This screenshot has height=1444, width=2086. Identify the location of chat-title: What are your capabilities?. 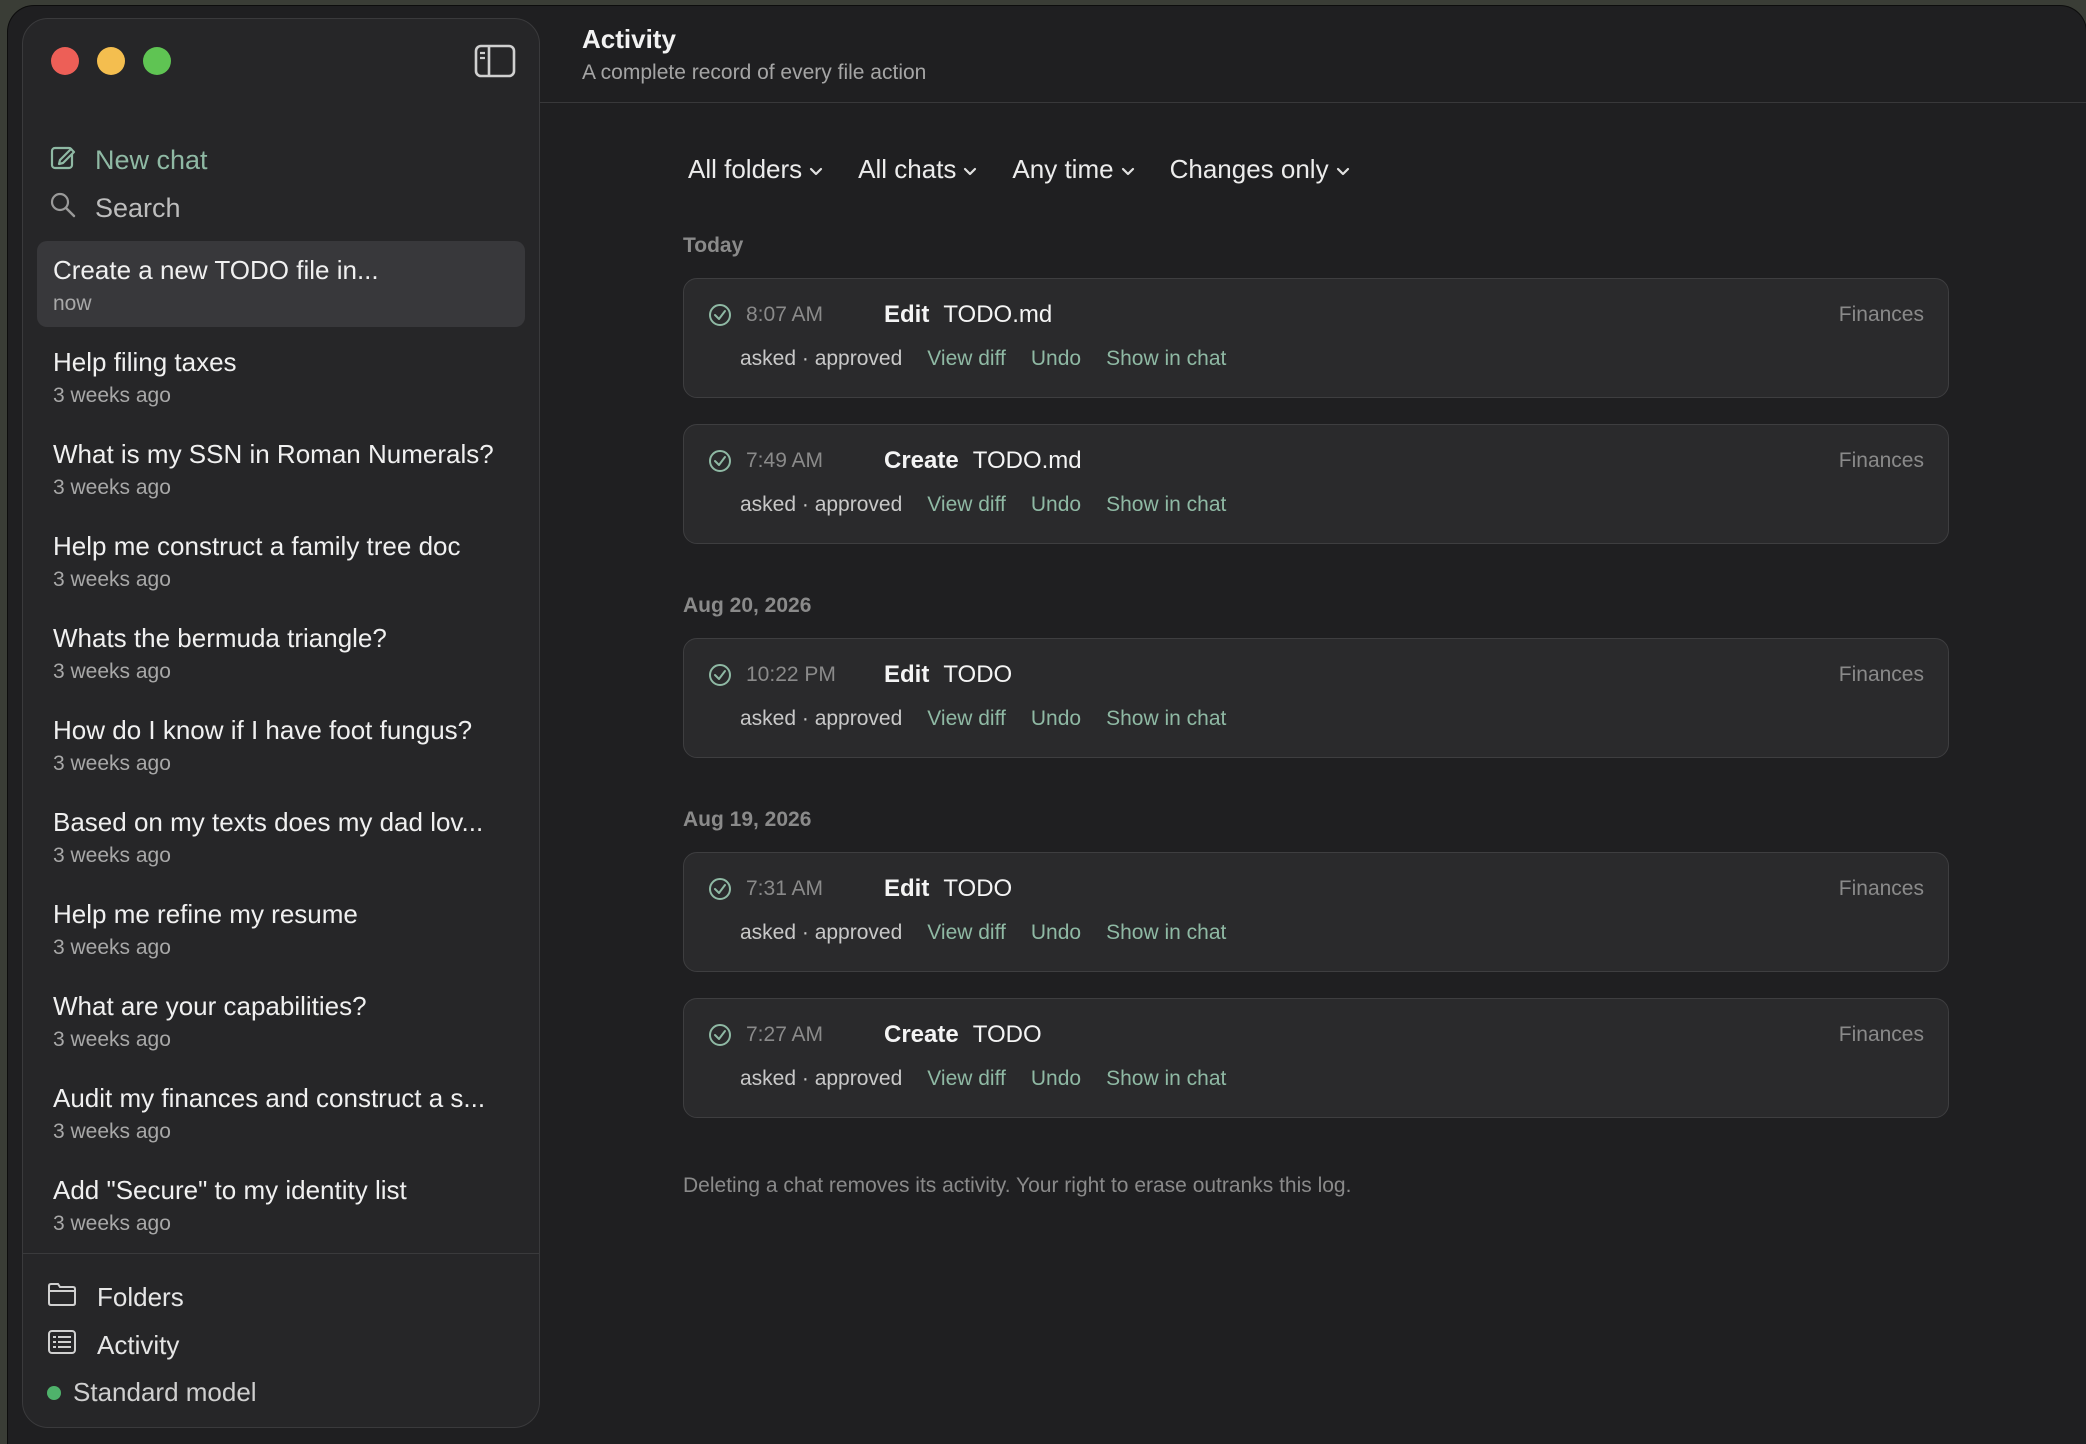
(210, 1006).